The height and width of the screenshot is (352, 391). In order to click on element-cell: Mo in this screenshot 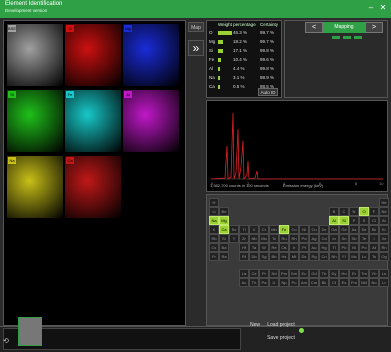, I will do `click(264, 238)`.